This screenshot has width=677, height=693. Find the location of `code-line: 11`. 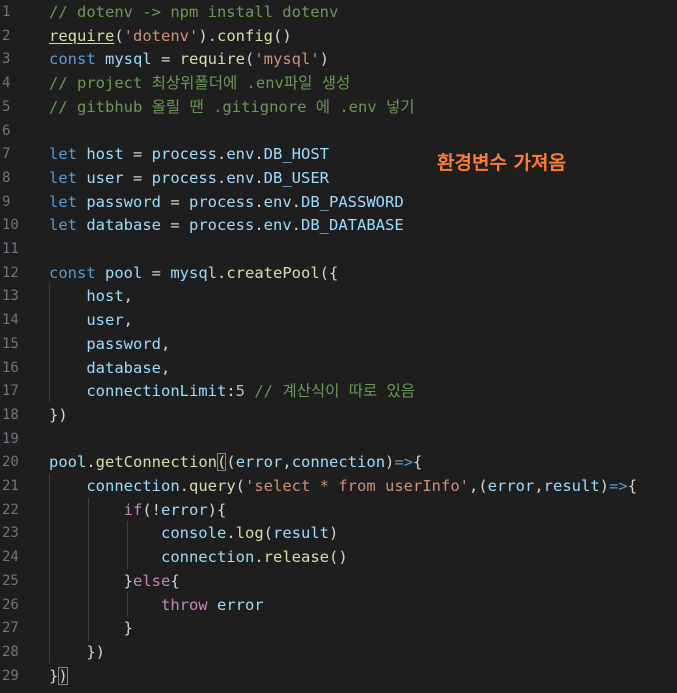

code-line: 11 is located at coordinates (338, 250).